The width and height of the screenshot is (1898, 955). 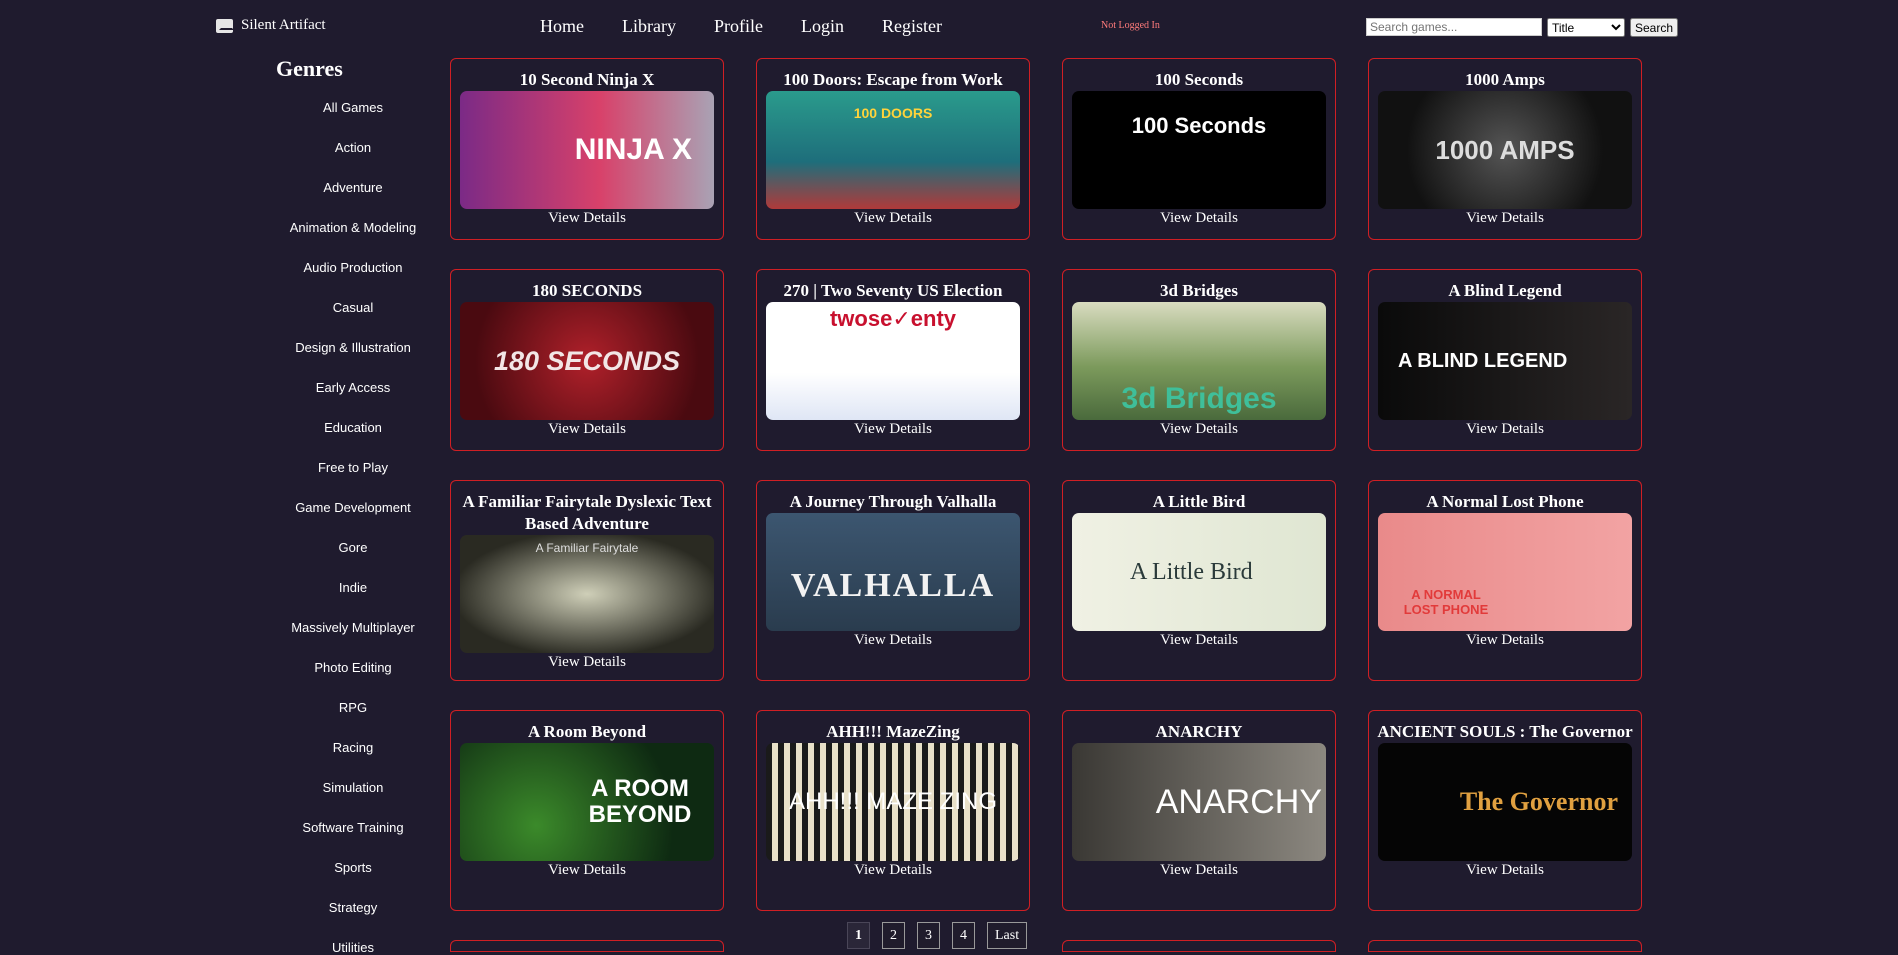 What do you see at coordinates (587, 290) in the screenshot?
I see `game-title: 180 SECONDS` at bounding box center [587, 290].